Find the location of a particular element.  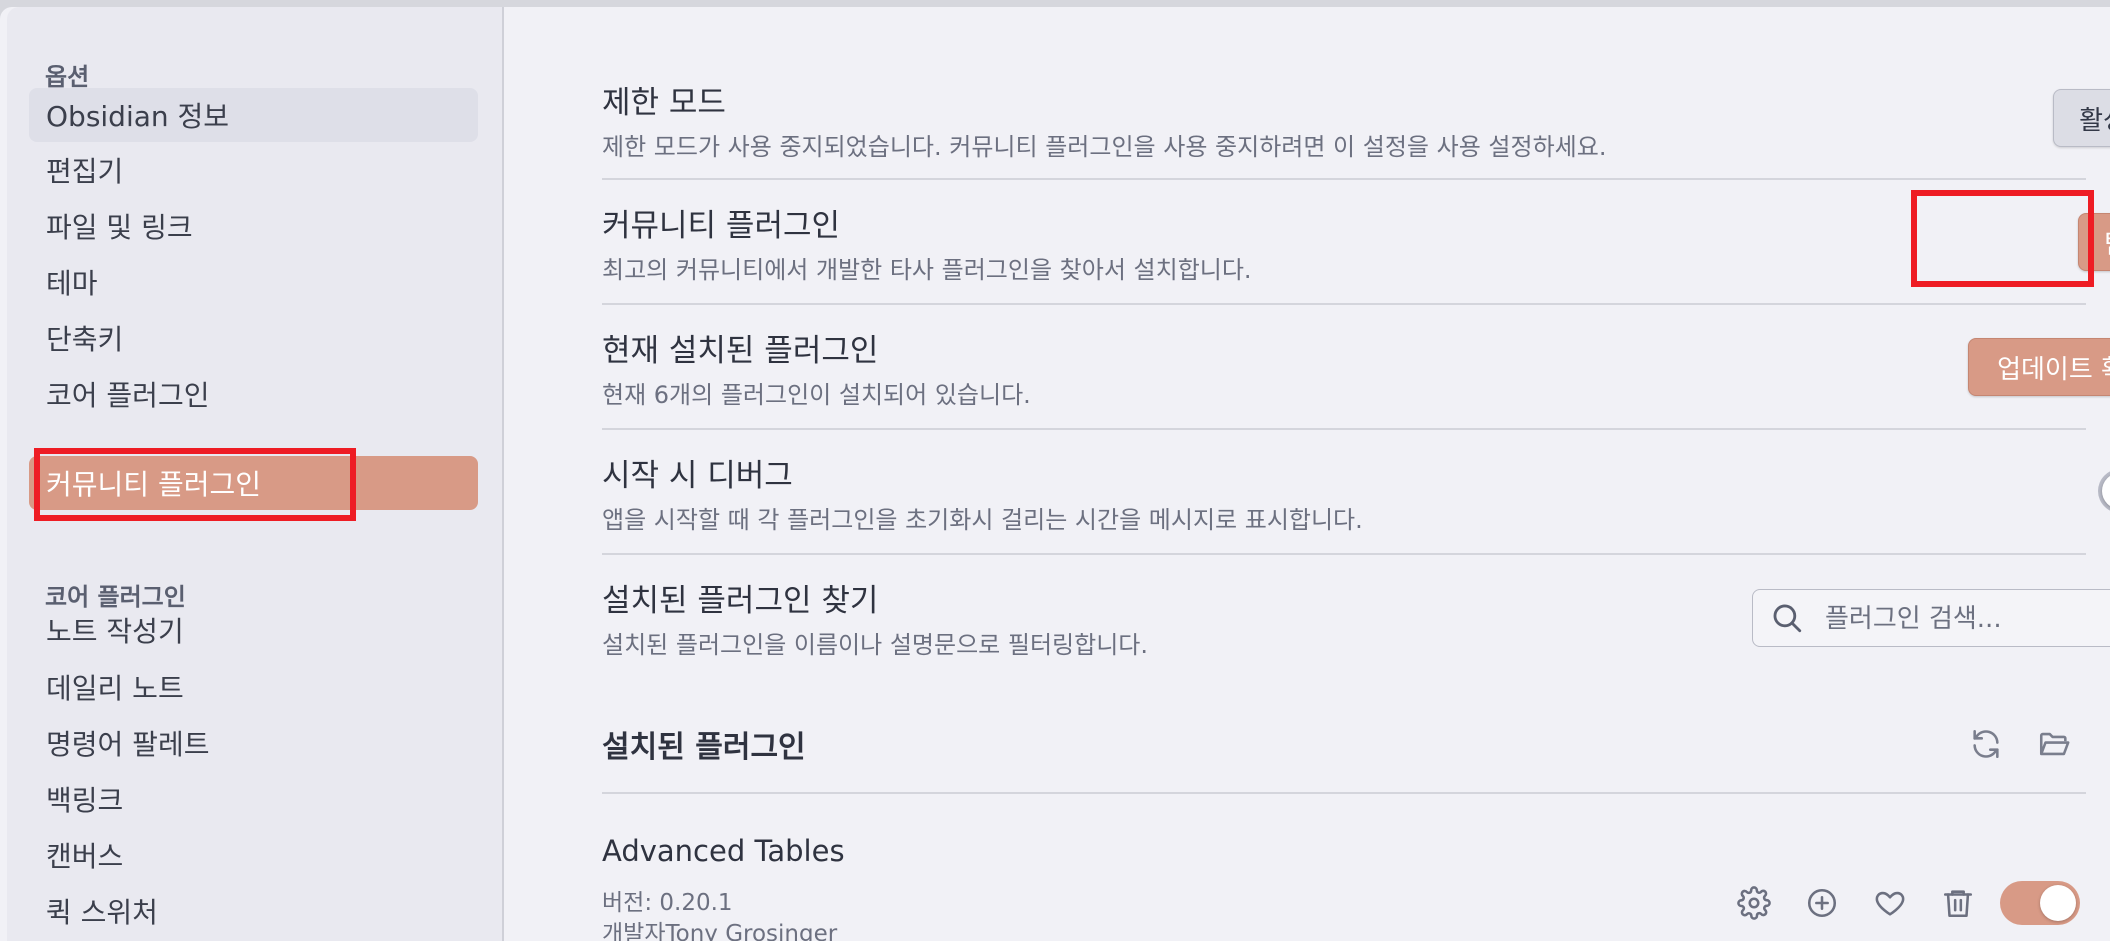

check-updates-button: 업데이트 확인 is located at coordinates (2039, 367).